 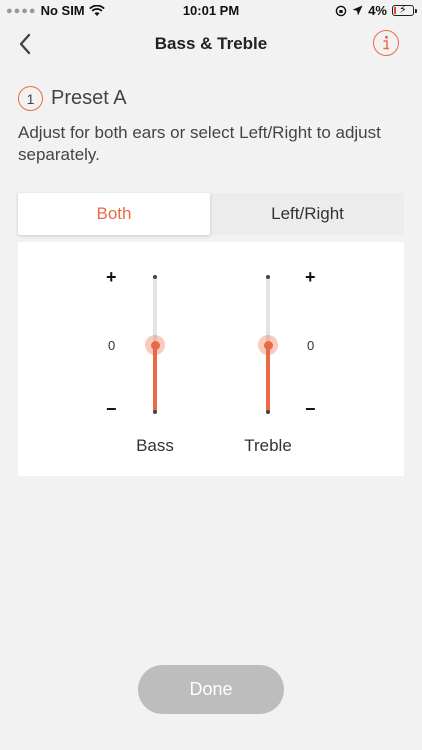 What do you see at coordinates (155, 277) in the screenshot?
I see `bass-top-endpoint` at bounding box center [155, 277].